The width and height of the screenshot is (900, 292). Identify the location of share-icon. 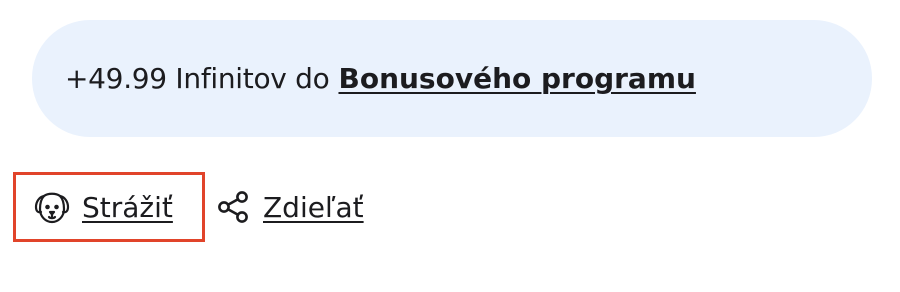
(233, 207).